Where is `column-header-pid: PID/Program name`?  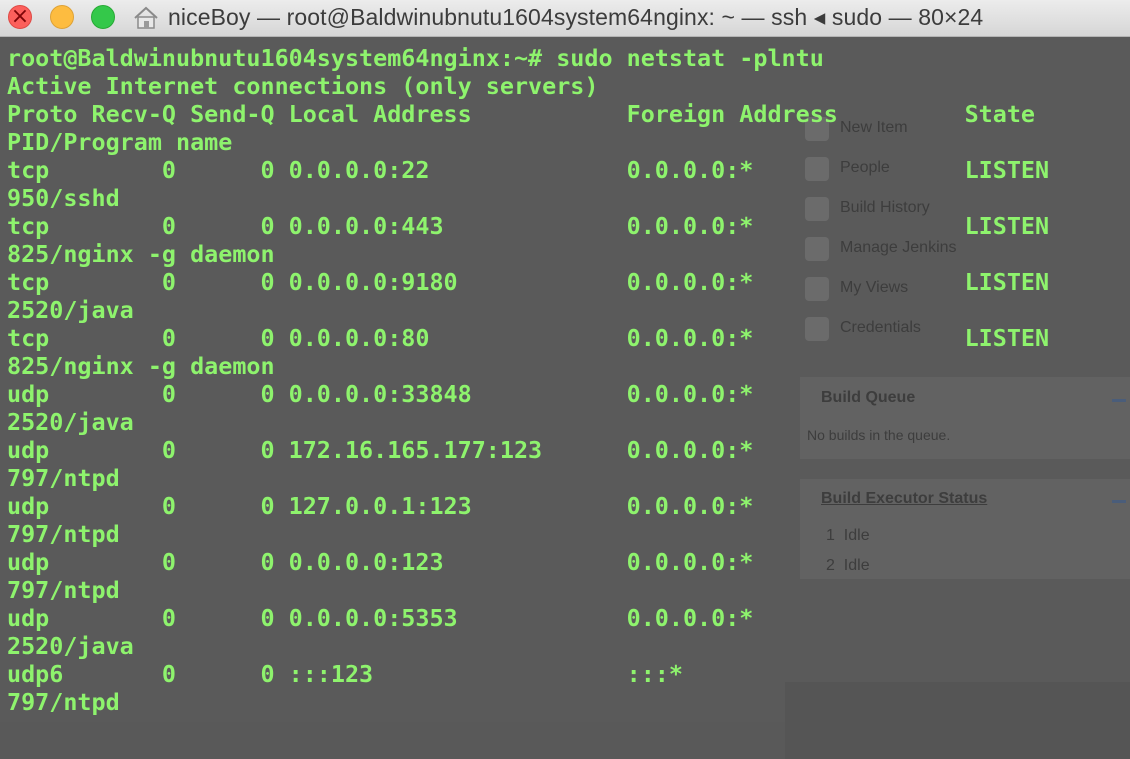
column-header-pid: PID/Program name is located at coordinates (120, 142).